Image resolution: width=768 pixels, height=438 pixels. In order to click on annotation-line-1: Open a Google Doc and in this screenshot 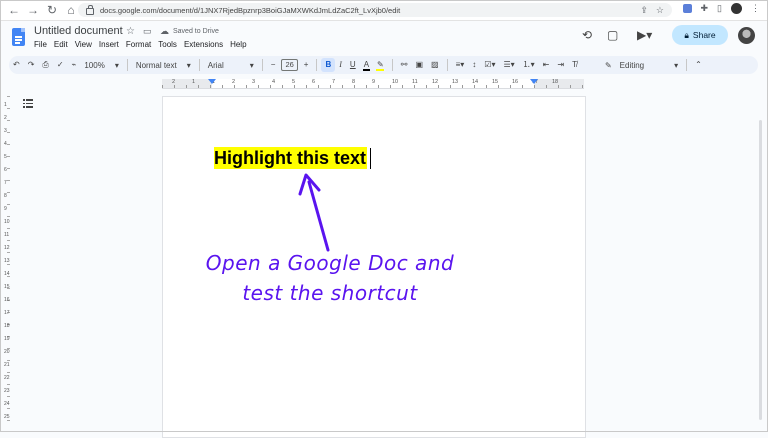, I will do `click(330, 263)`.